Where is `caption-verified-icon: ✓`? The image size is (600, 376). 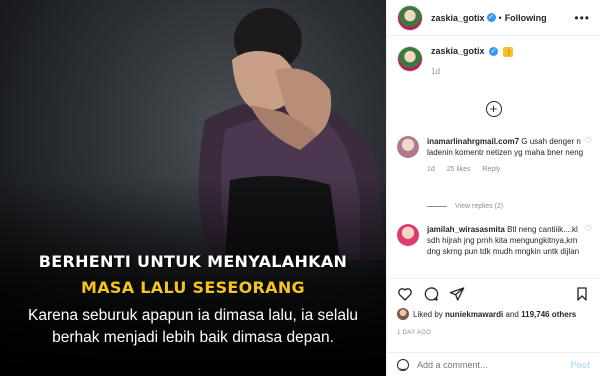 caption-verified-icon: ✓ is located at coordinates (494, 52).